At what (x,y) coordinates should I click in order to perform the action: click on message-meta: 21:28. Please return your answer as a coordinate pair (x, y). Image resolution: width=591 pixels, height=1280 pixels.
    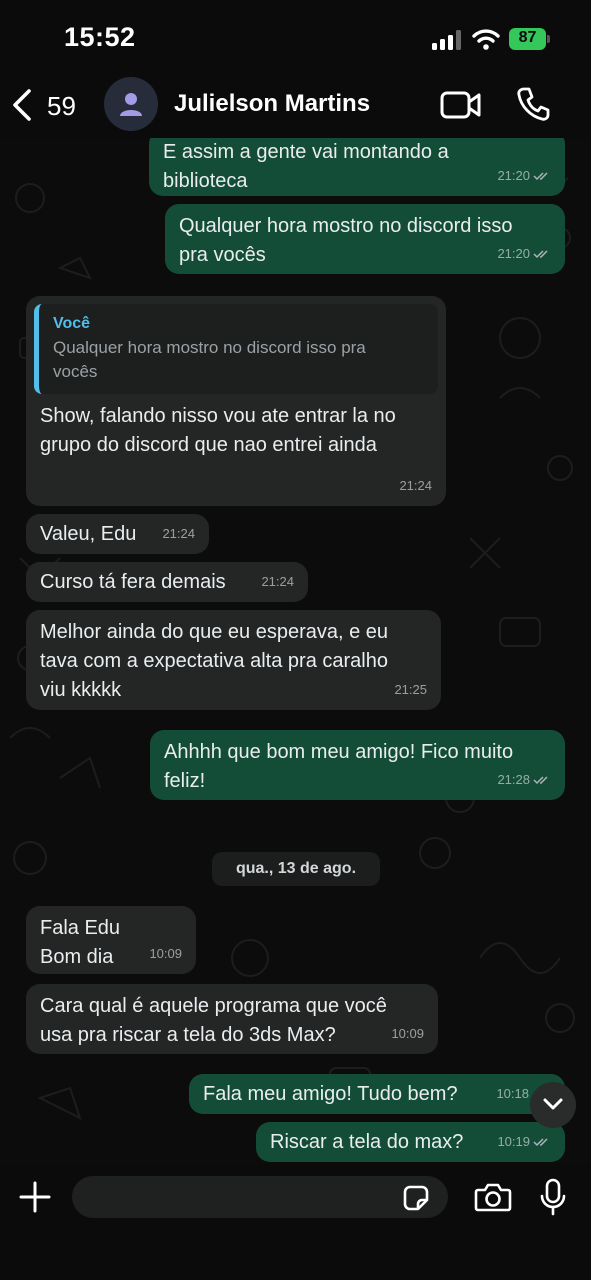
    Looking at the image, I should click on (524, 779).